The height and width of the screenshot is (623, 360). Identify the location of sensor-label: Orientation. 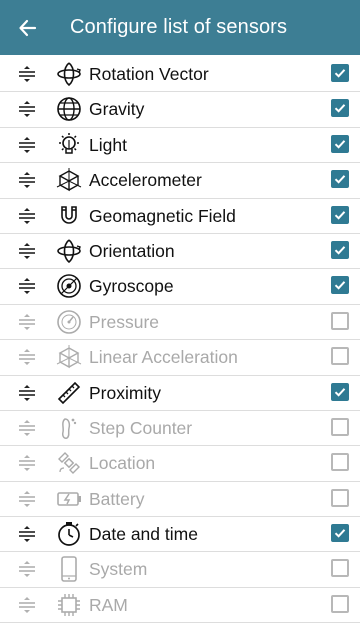
(132, 250).